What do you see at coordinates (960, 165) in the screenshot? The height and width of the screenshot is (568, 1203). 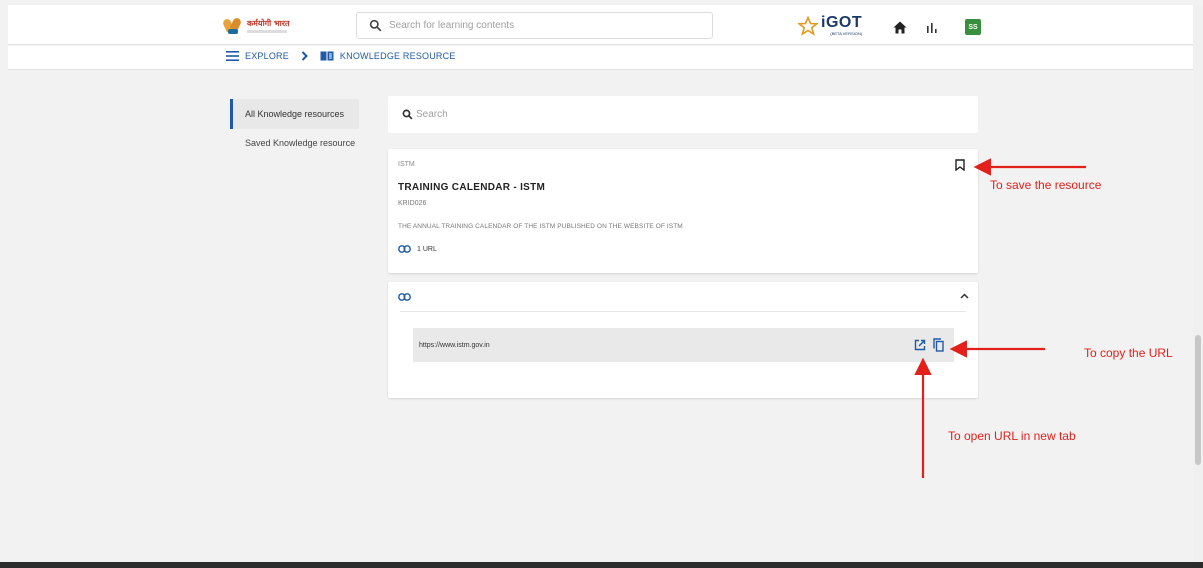 I see `bookmark-icon` at bounding box center [960, 165].